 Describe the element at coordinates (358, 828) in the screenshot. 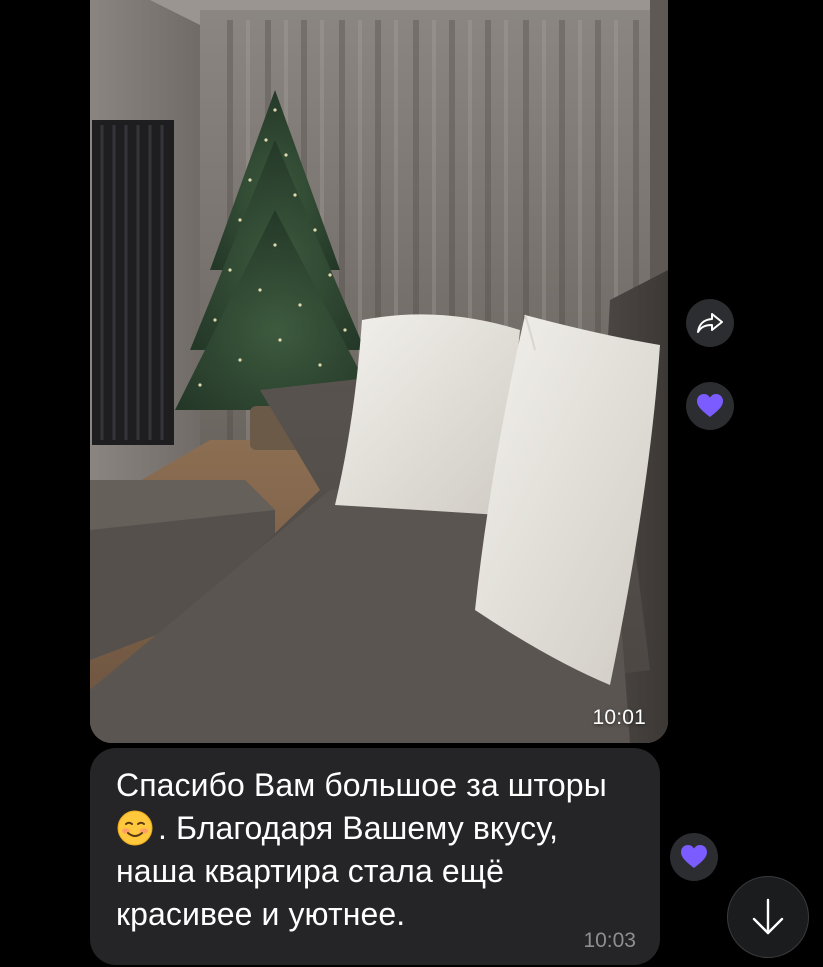

I see `message-line-2-text: . Благодаря Вашему вкусу,` at that location.